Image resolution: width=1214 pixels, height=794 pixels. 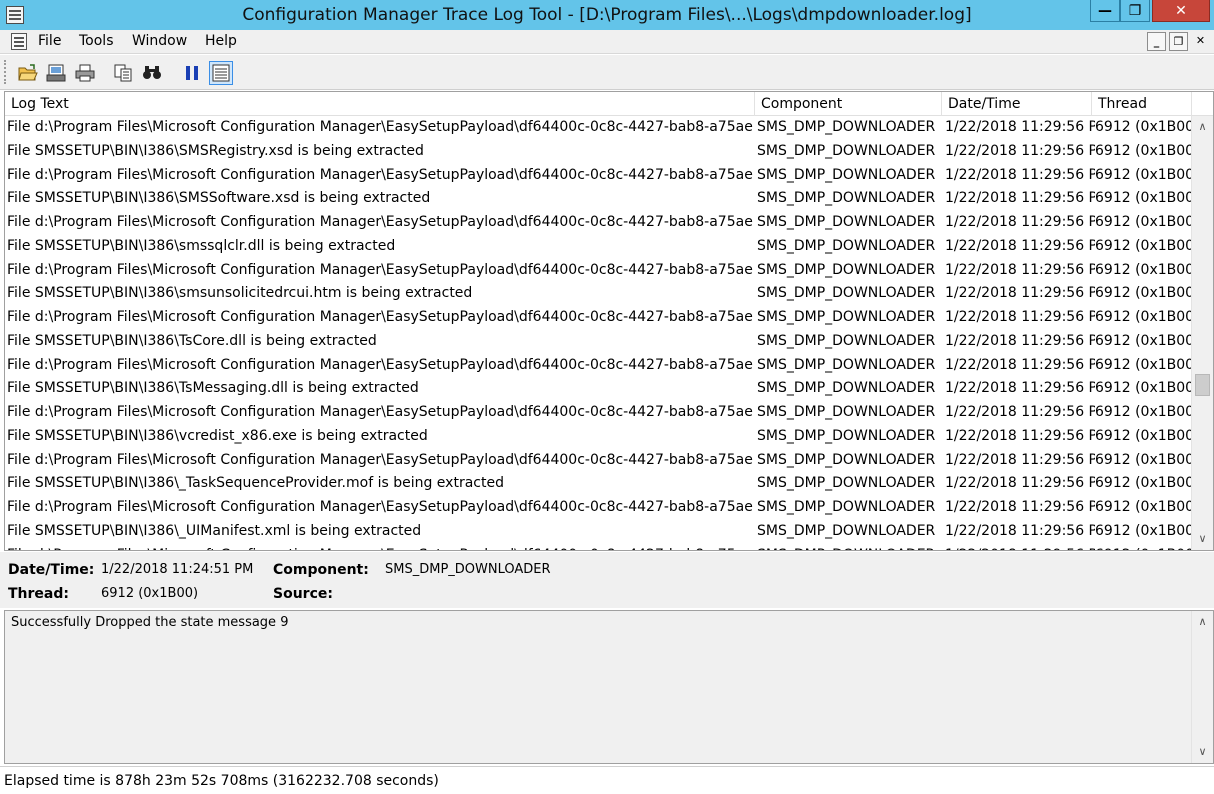 What do you see at coordinates (150, 593) in the screenshot?
I see `thread-value: 6912 (0x1B00)` at bounding box center [150, 593].